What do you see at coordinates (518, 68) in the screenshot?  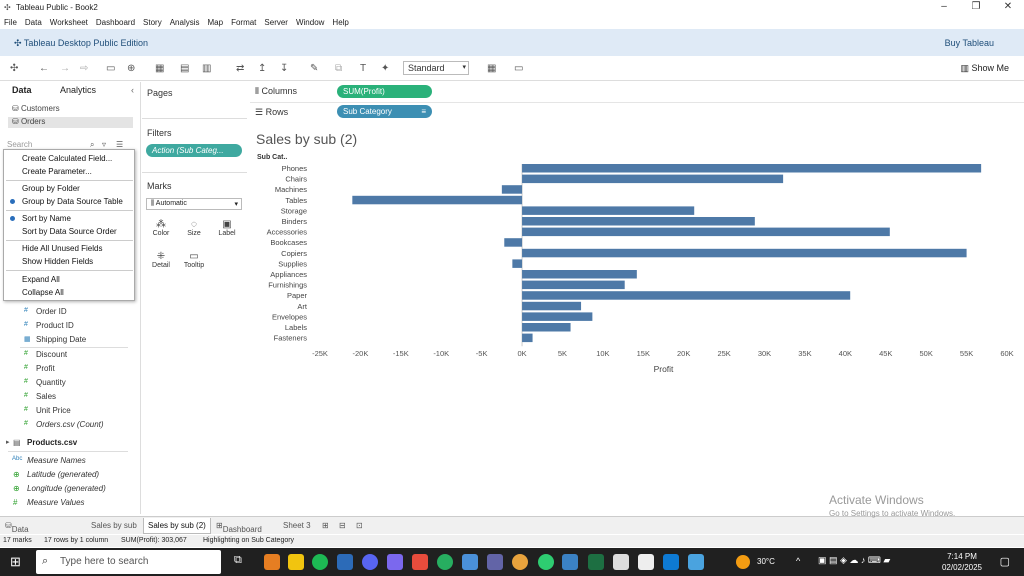 I see `presentation-icon: ▭` at bounding box center [518, 68].